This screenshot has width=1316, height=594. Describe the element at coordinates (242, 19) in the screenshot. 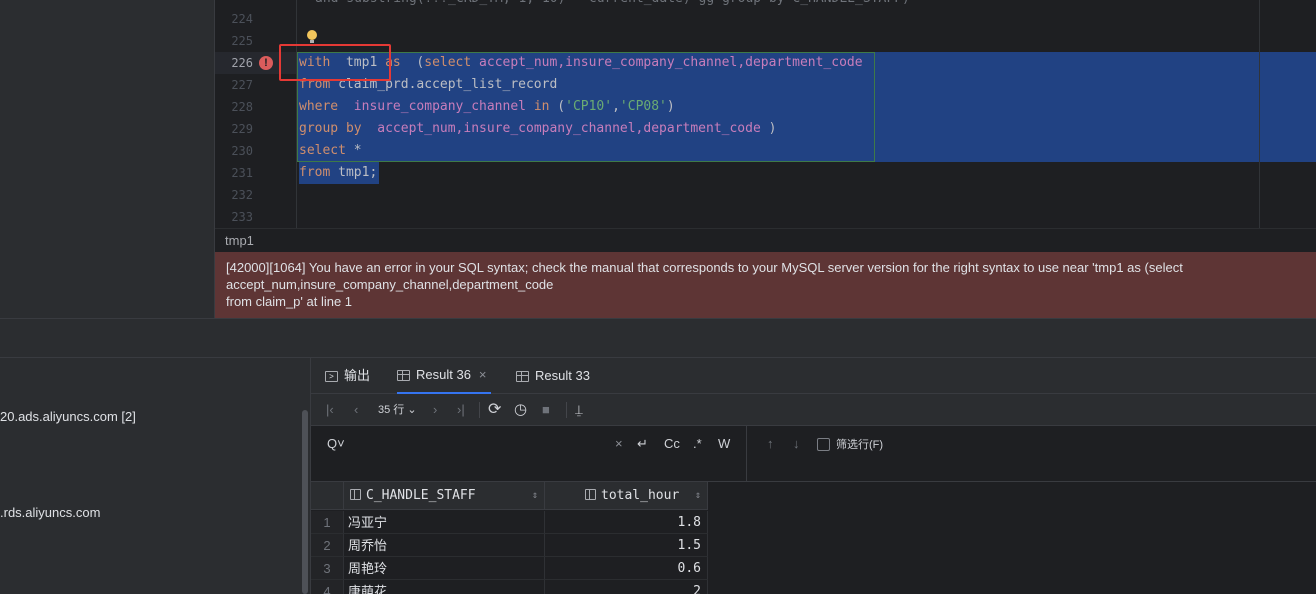

I see `line-number: 224` at that location.